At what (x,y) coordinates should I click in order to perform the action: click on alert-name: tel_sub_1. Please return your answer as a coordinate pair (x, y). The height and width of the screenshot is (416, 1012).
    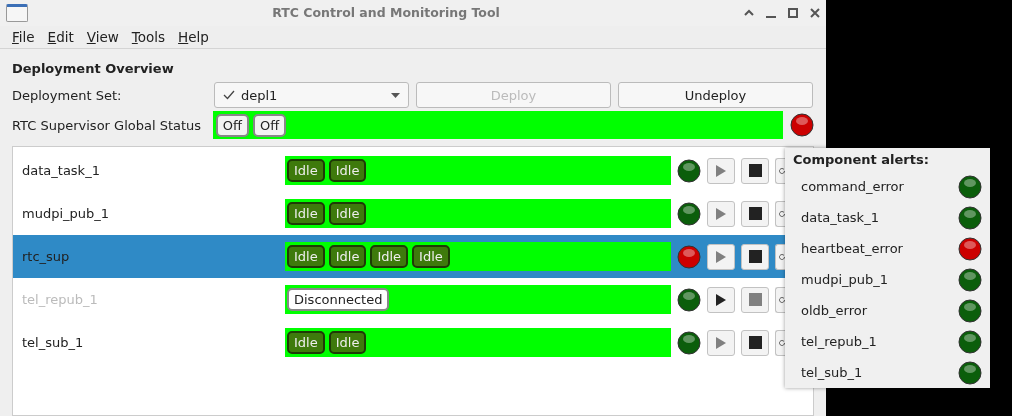
    Looking at the image, I should click on (832, 372).